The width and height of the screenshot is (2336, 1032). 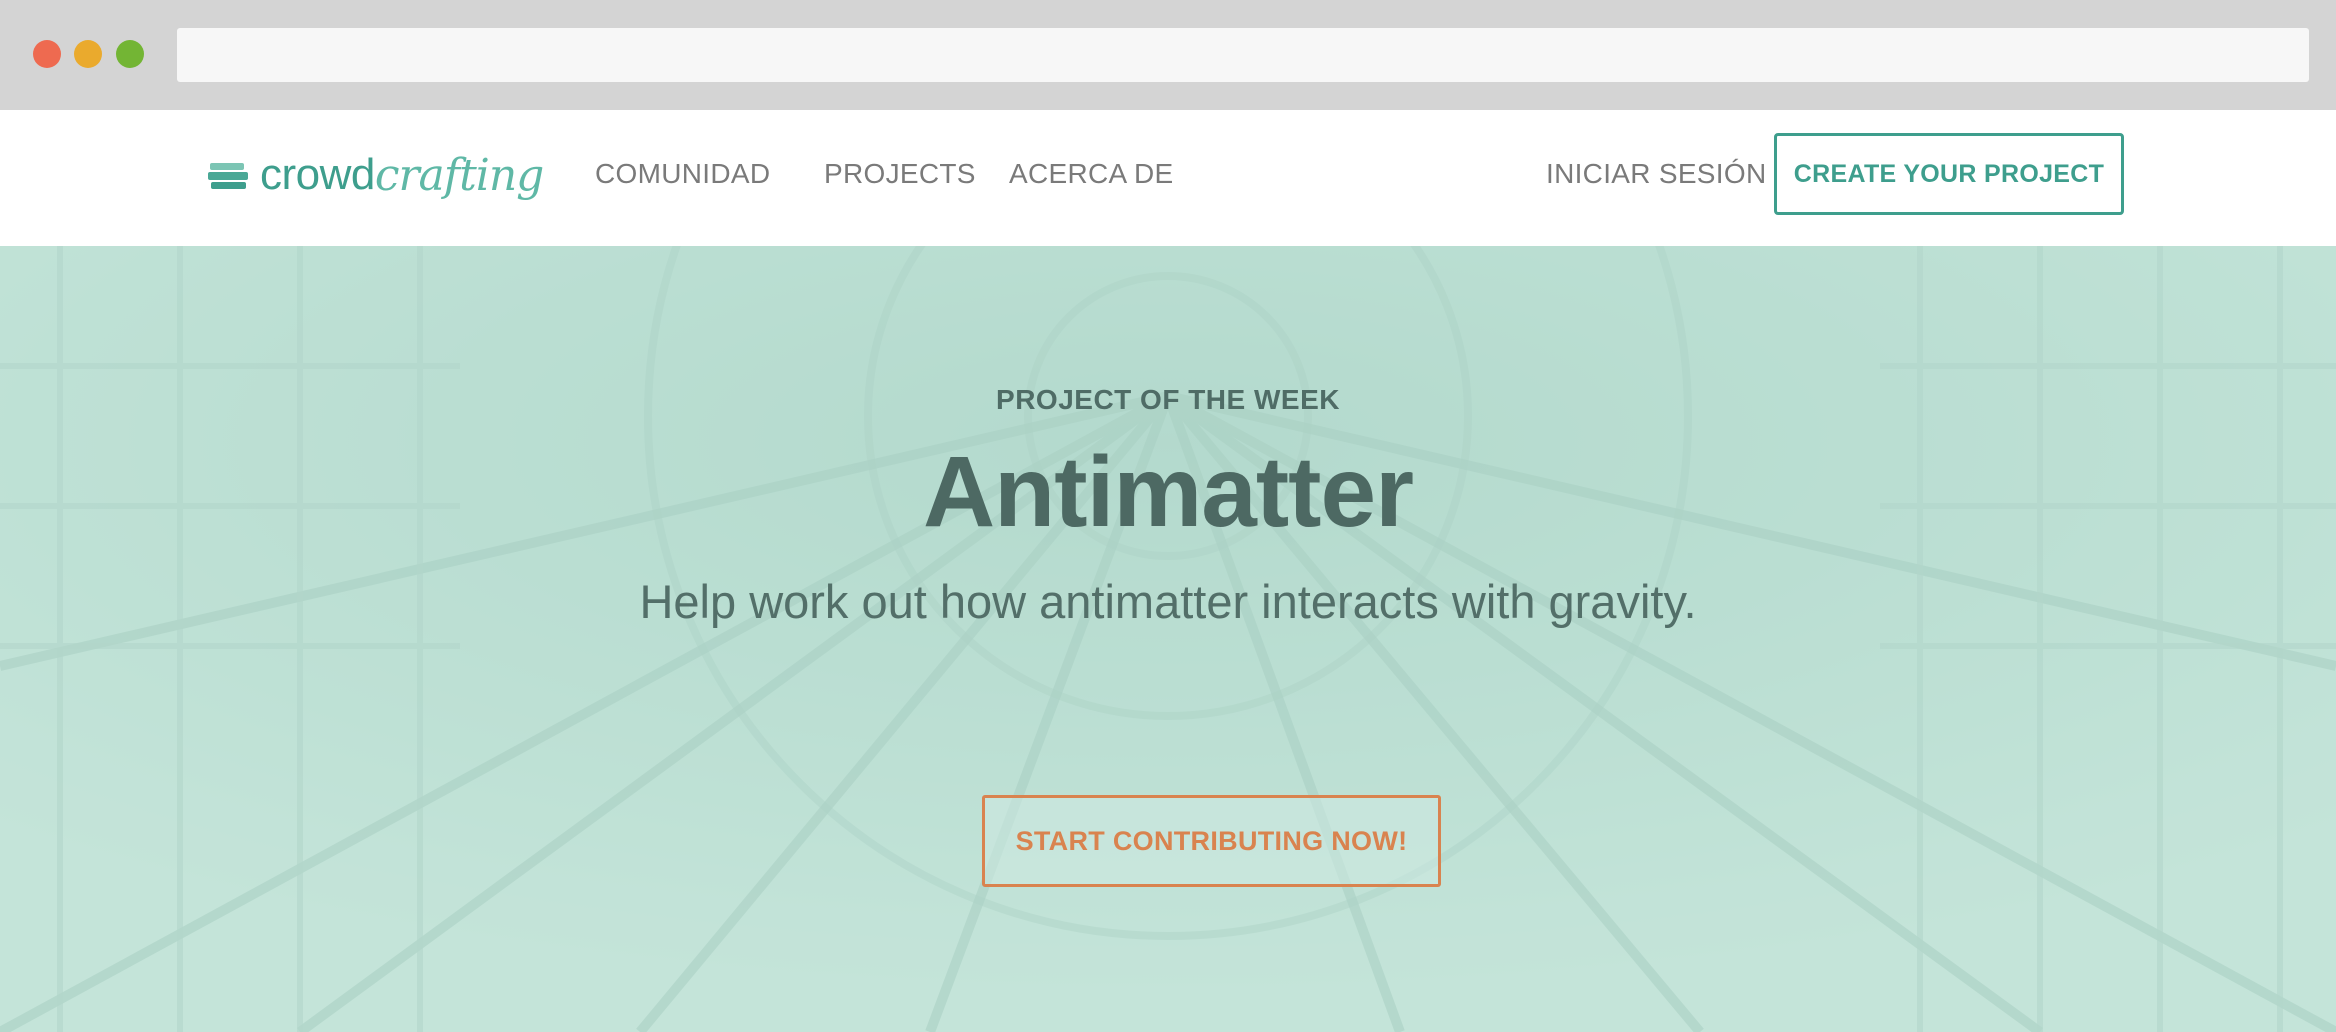 What do you see at coordinates (317, 174) in the screenshot?
I see `logo-word-crowd: crowd` at bounding box center [317, 174].